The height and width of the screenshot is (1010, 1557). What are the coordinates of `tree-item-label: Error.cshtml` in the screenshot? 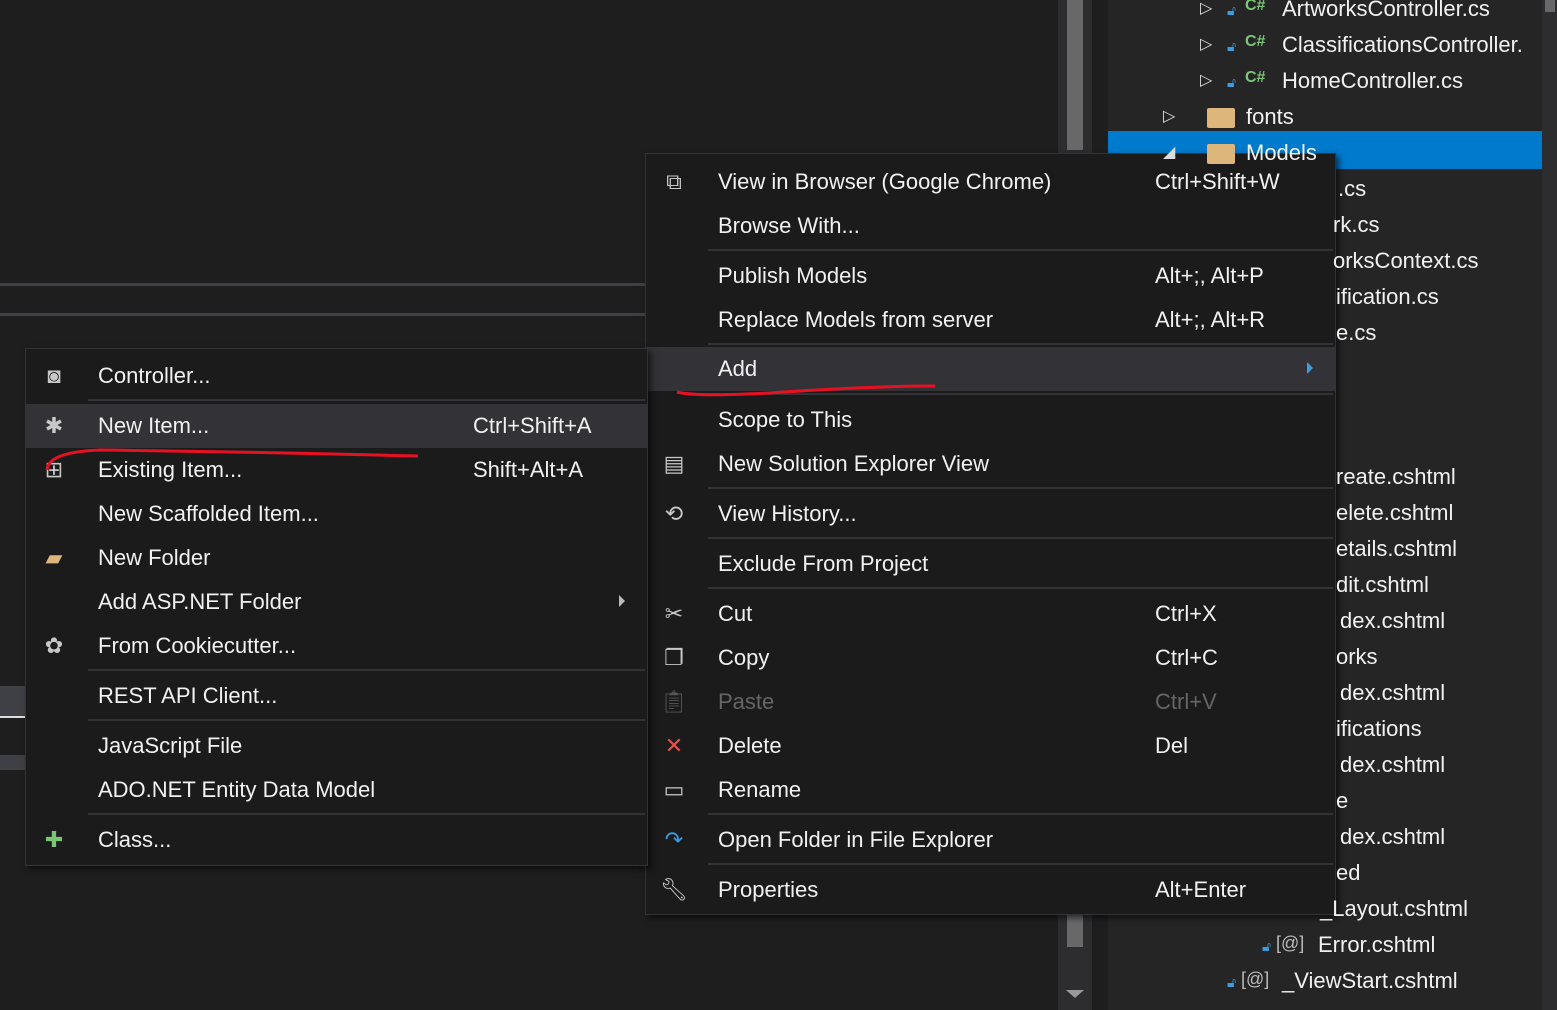 It's located at (1377, 944).